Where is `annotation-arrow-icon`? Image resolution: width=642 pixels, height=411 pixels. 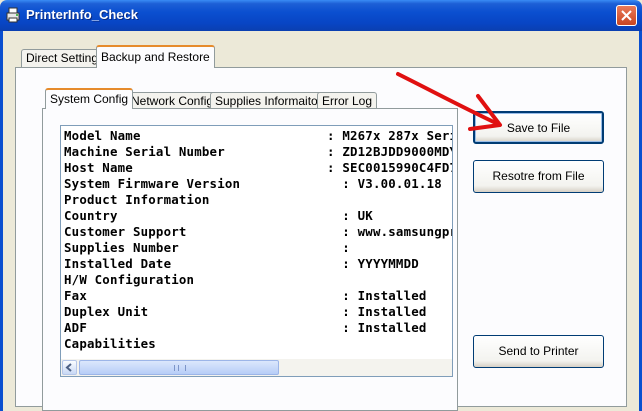 annotation-arrow-icon is located at coordinates (449, 101).